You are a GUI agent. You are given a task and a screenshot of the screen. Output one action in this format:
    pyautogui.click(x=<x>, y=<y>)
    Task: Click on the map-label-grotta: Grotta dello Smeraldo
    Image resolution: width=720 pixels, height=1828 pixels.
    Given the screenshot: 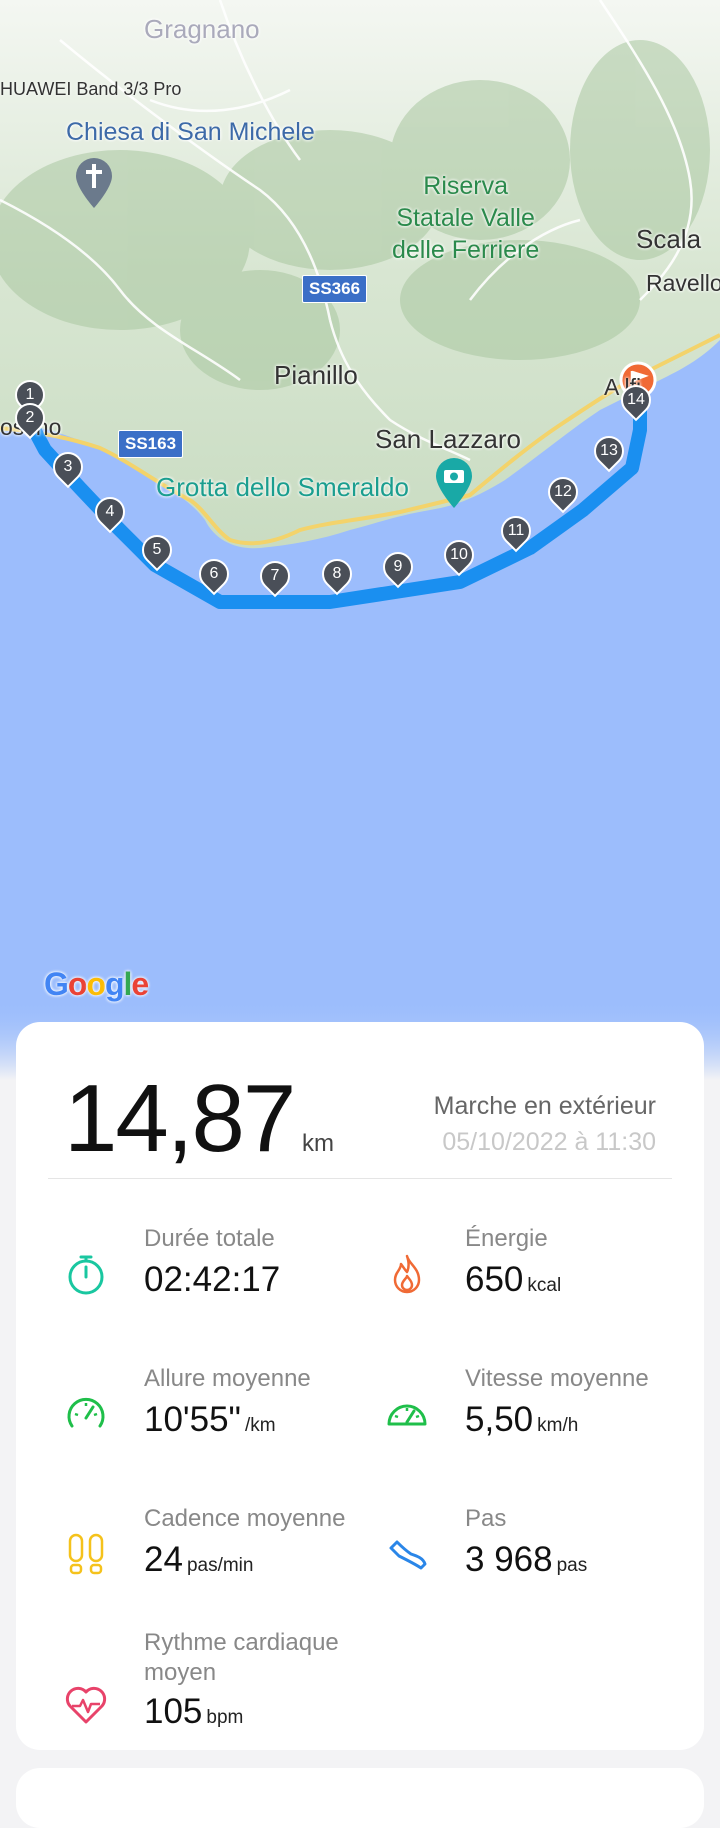 What is the action you would take?
    pyautogui.click(x=282, y=487)
    